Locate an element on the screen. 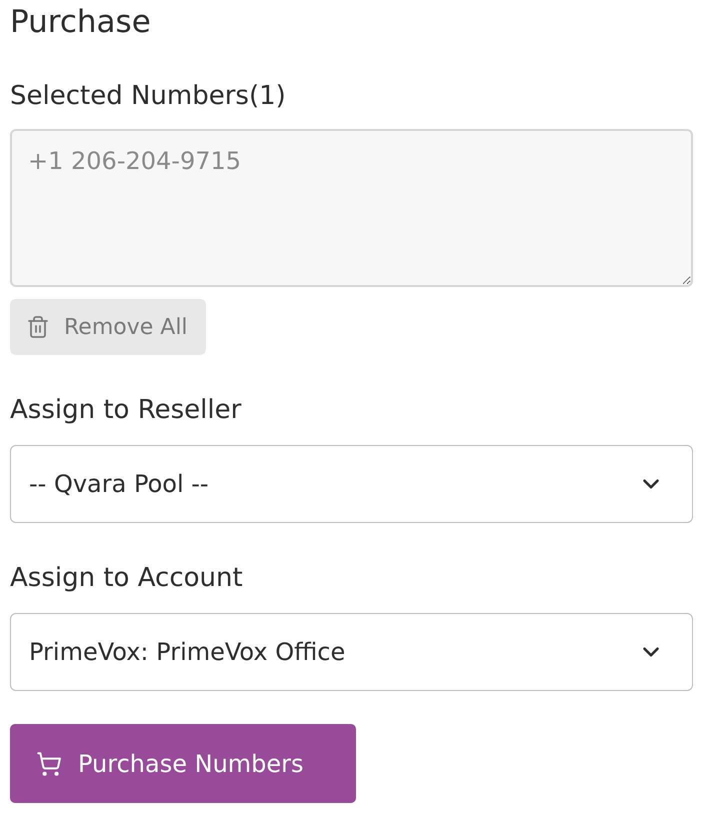  trash-icon is located at coordinates (38, 327).